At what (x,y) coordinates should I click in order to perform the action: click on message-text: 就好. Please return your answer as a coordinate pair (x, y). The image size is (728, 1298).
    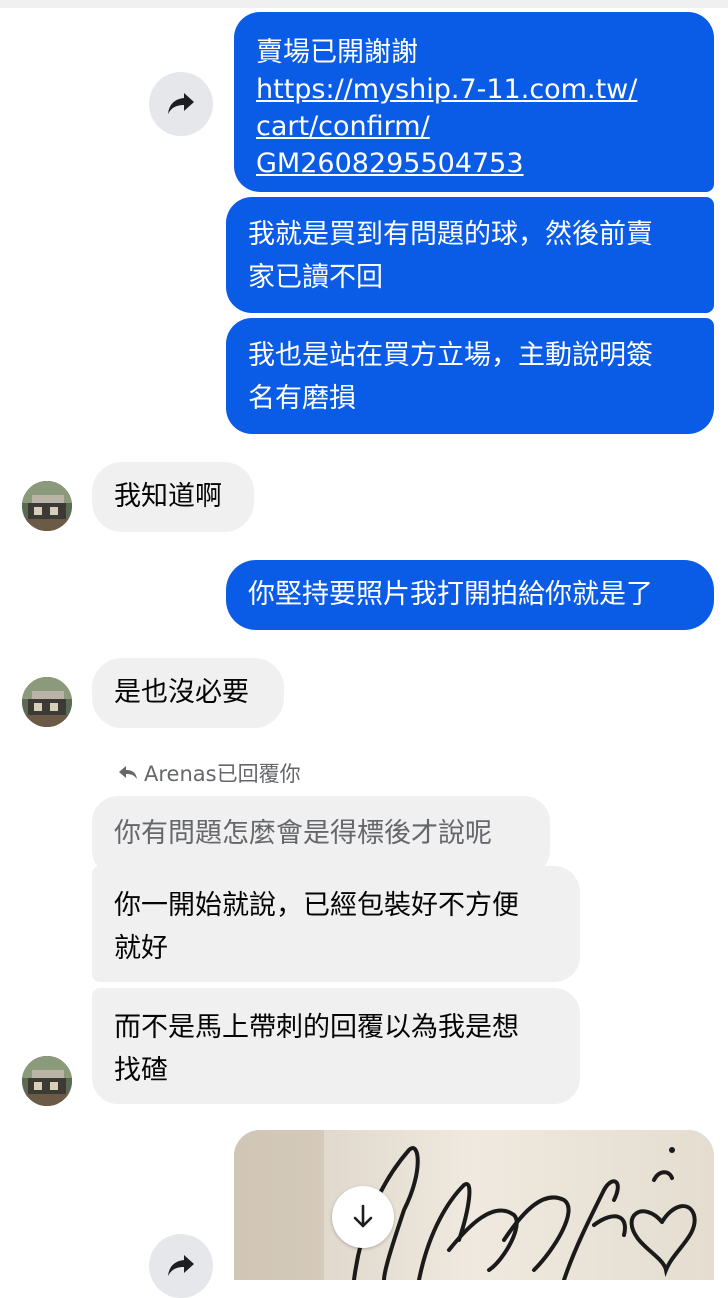
    Looking at the image, I should click on (141, 948).